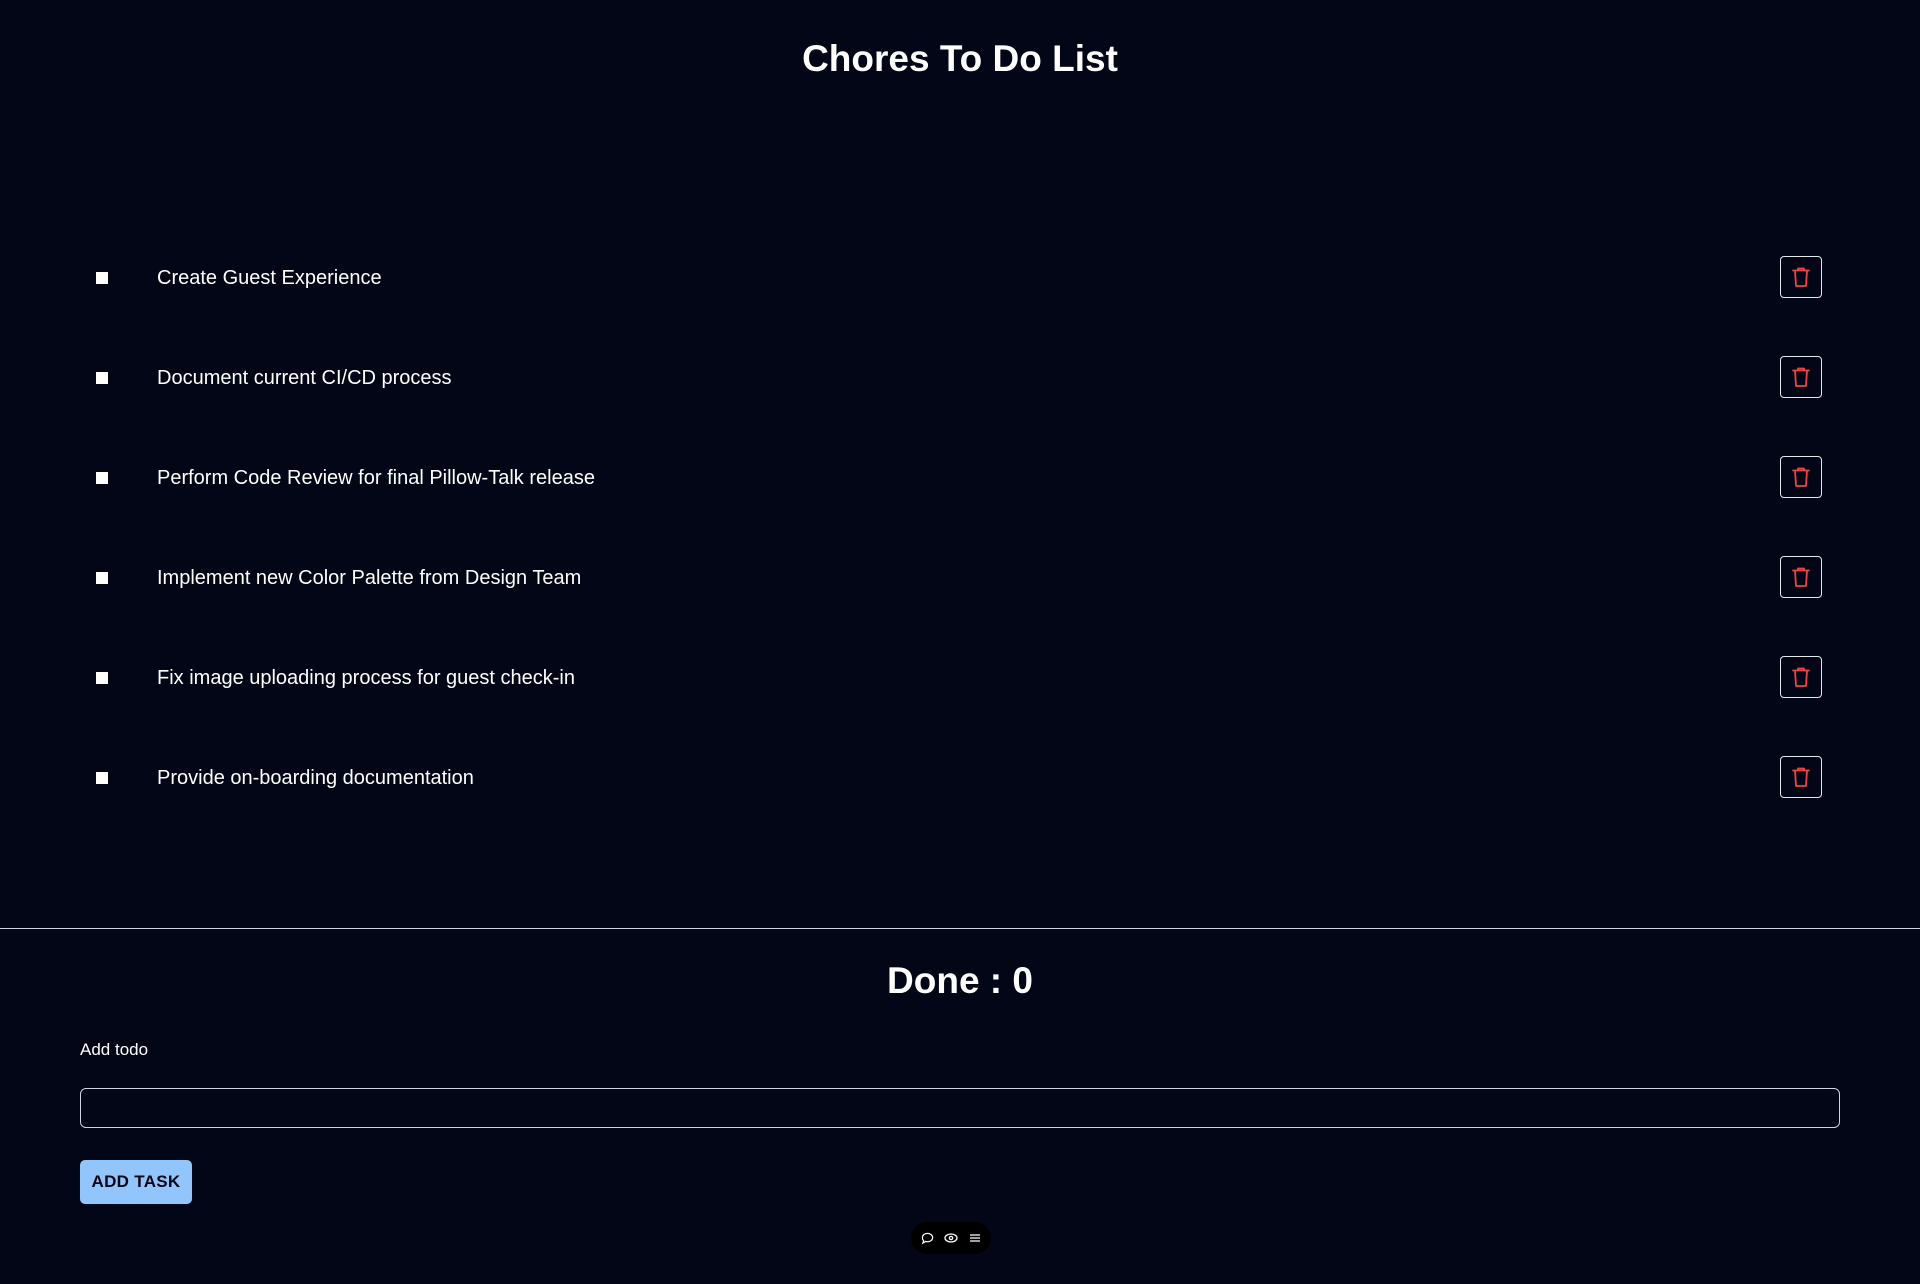  What do you see at coordinates (960, 378) in the screenshot?
I see `todo-item: Document current CI/CD process` at bounding box center [960, 378].